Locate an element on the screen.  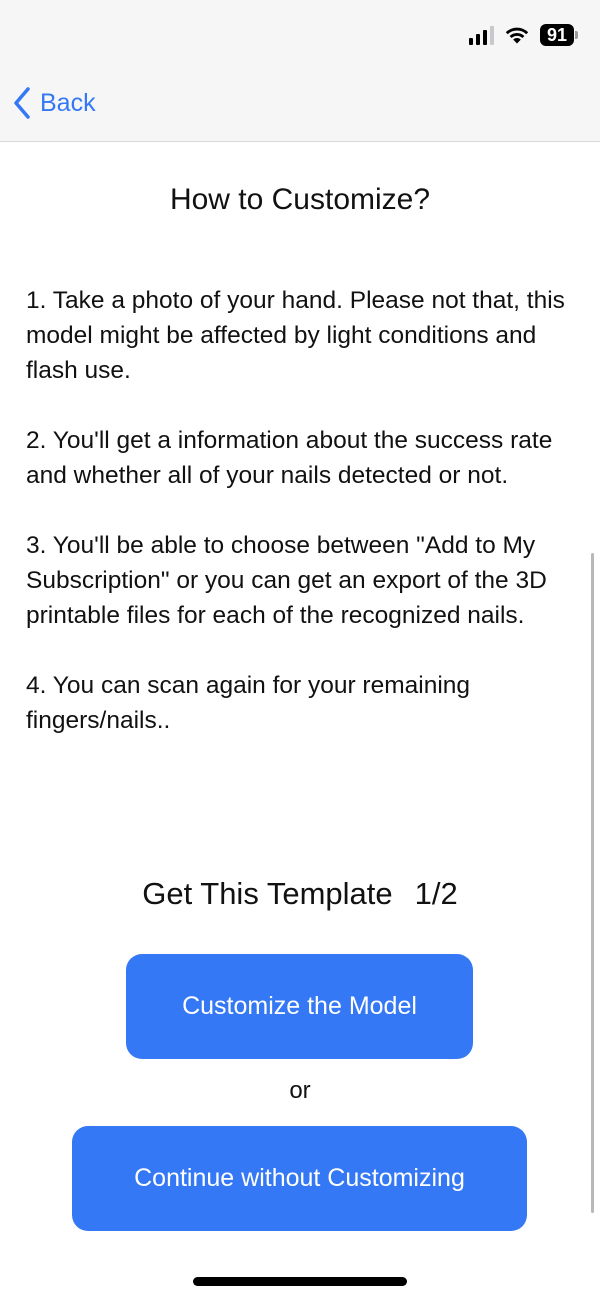
continue-button-label: Continue without Customizing is located at coordinates (299, 1178).